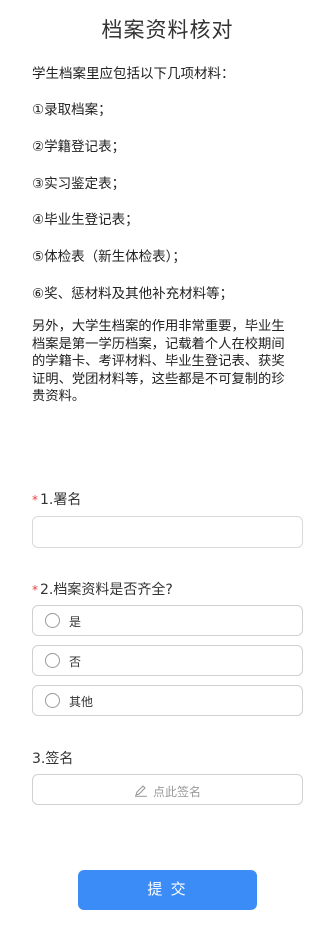  Describe the element at coordinates (140, 791) in the screenshot. I see `pen-icon` at that location.